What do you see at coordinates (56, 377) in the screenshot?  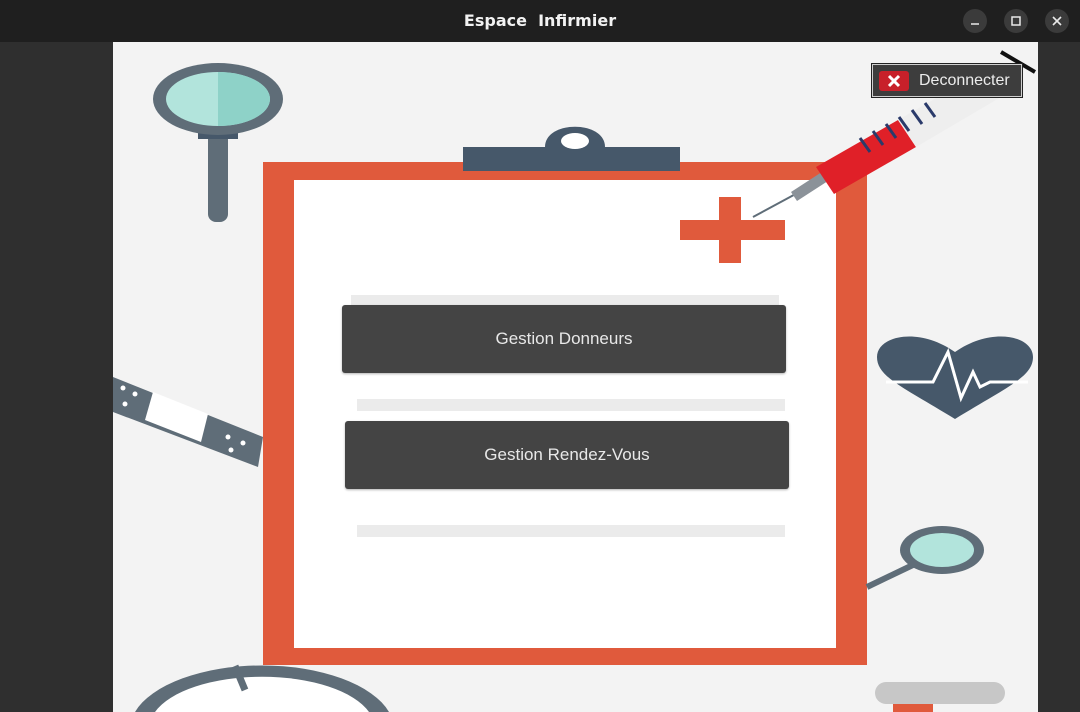 I see `left-margin` at bounding box center [56, 377].